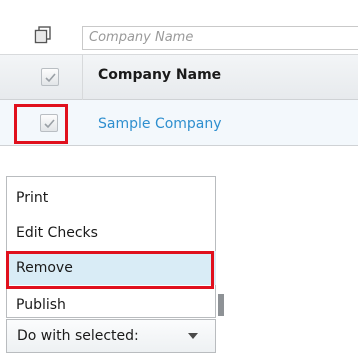 The image size is (358, 354). What do you see at coordinates (111, 336) in the screenshot?
I see `do-with-selected-dropdown: Do with selected:` at bounding box center [111, 336].